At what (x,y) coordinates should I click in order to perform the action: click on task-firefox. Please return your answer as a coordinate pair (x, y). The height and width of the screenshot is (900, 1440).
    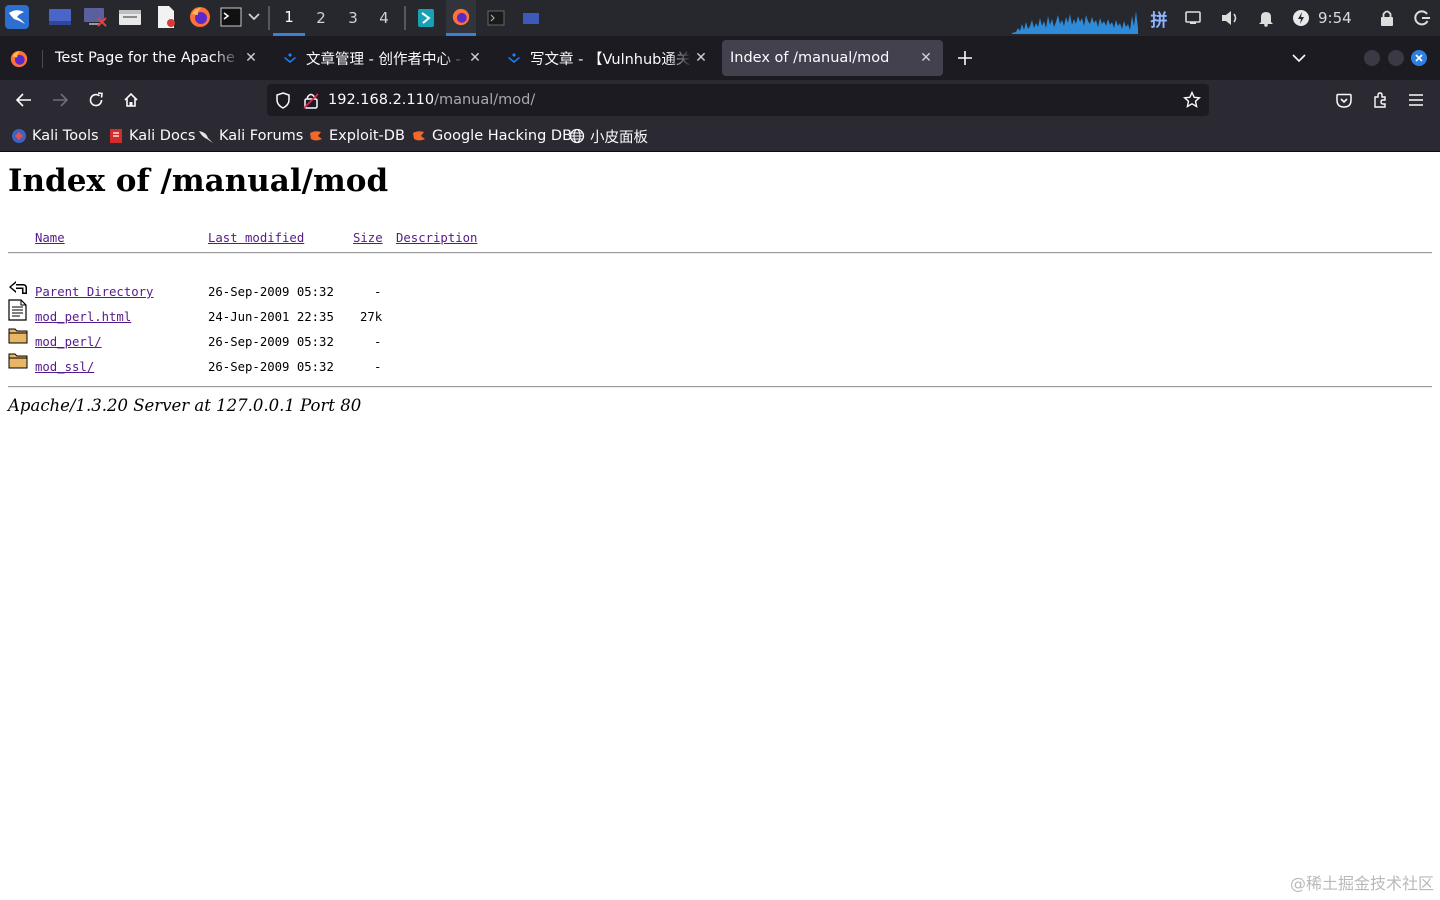
    Looking at the image, I should click on (461, 18).